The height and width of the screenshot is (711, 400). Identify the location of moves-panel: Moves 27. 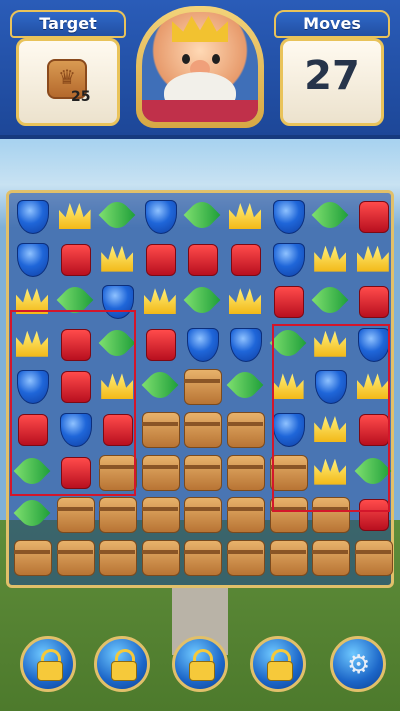
(332, 68).